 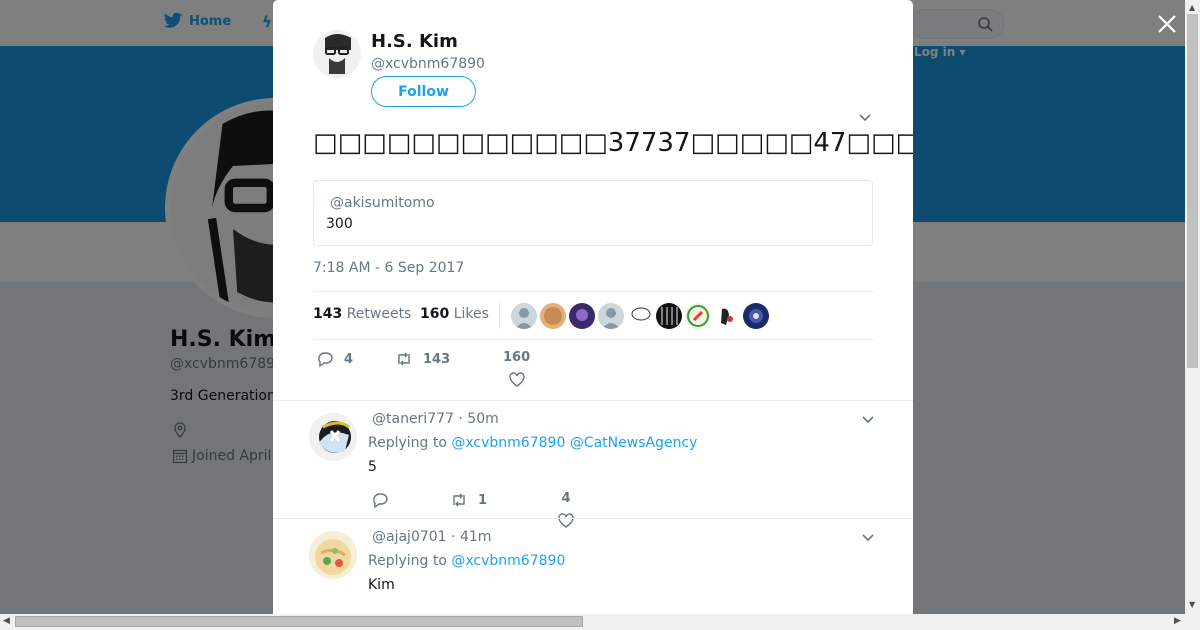 I want to click on reply-button, so click(x=380, y=500).